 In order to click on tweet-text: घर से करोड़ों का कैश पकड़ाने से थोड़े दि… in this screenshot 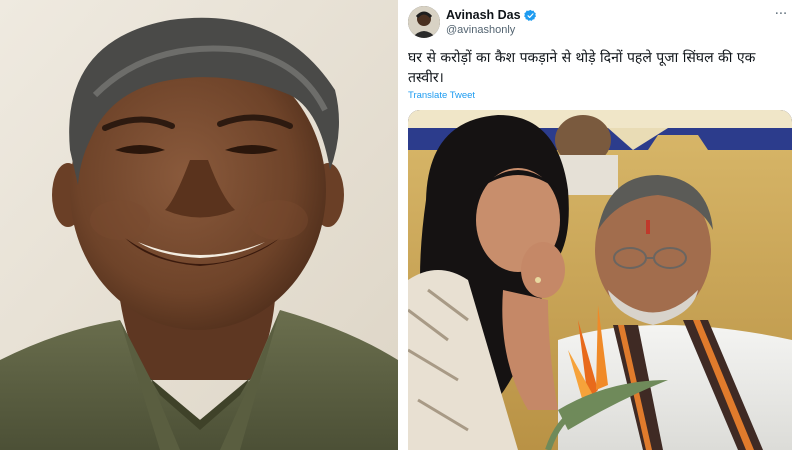, I will do `click(582, 68)`.